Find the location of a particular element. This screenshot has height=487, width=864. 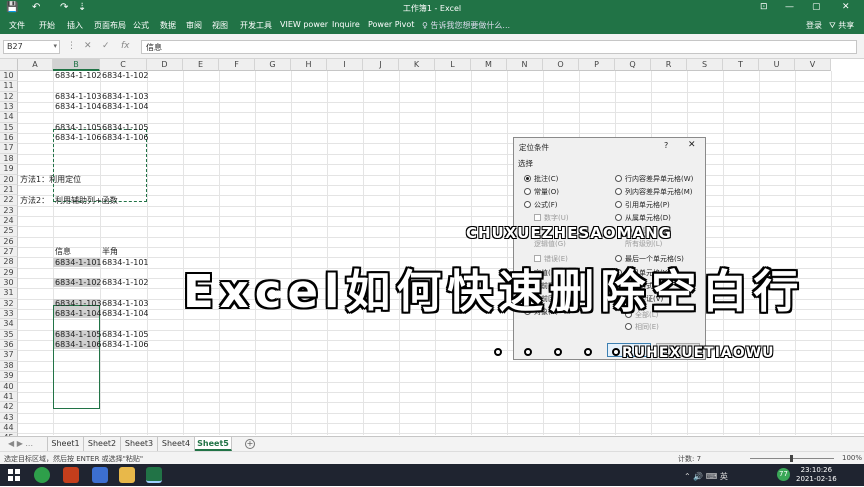

row-header-23: 23 is located at coordinates (9, 210).